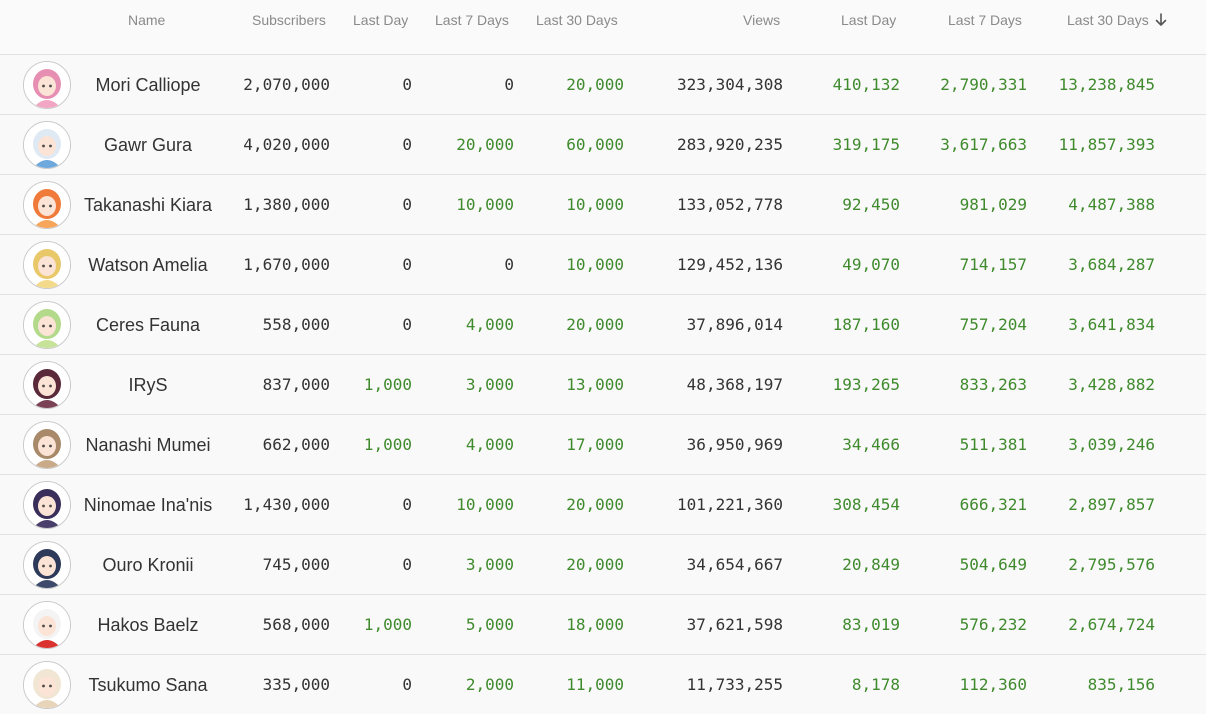  I want to click on column-header-views-last-30-days-label: Last 30 Days, so click(1108, 20).